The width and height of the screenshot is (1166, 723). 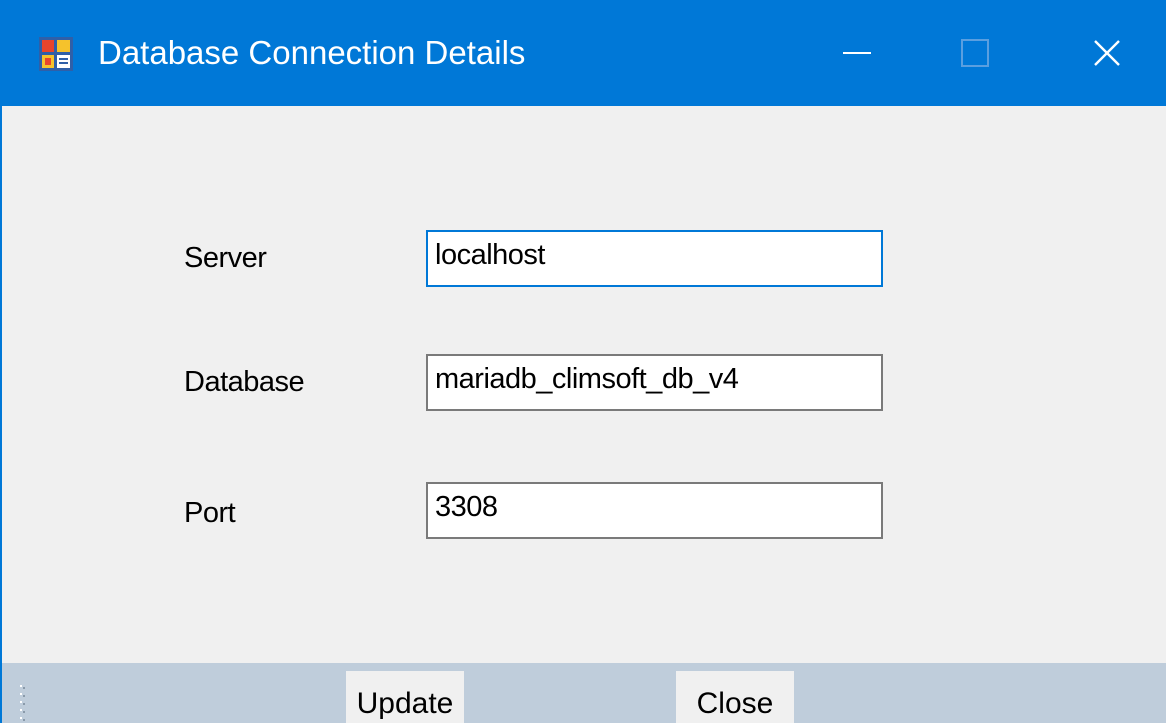 I want to click on close-icon, so click(x=1107, y=53).